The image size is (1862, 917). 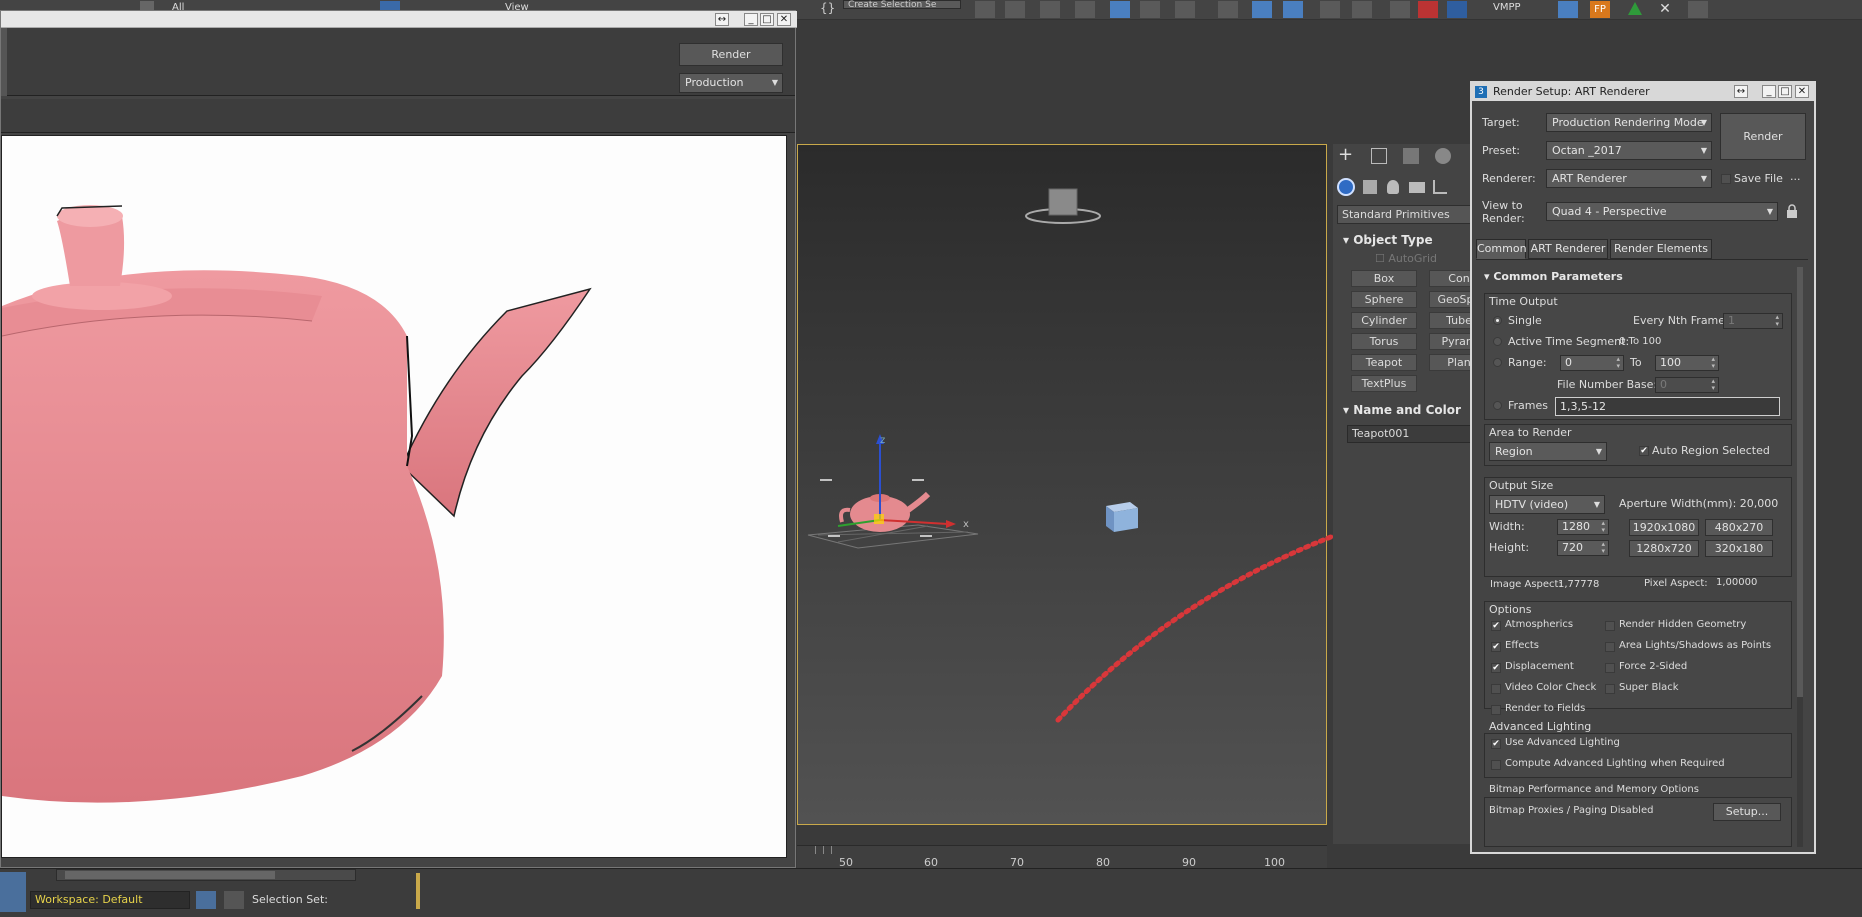 What do you see at coordinates (1406, 258) in the screenshot?
I see `autogrid-checkbox: ☐ AutoGrid` at bounding box center [1406, 258].